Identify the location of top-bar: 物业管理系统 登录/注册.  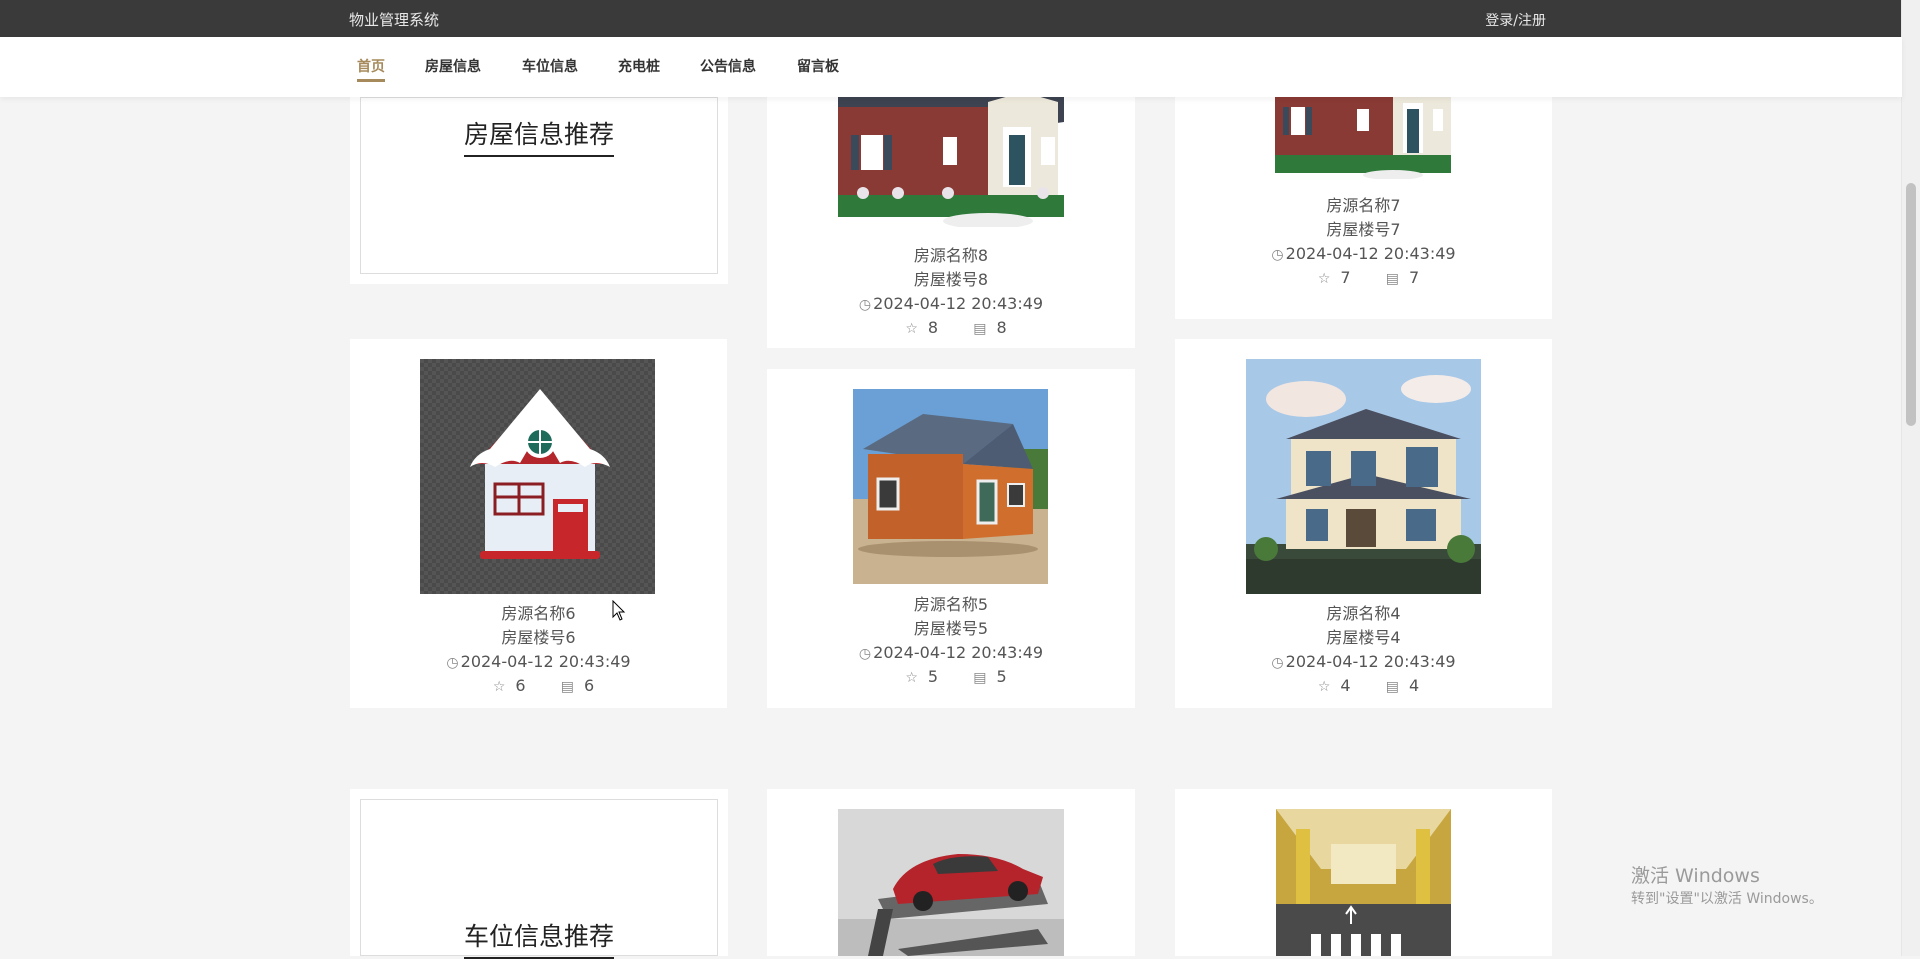
(951, 18).